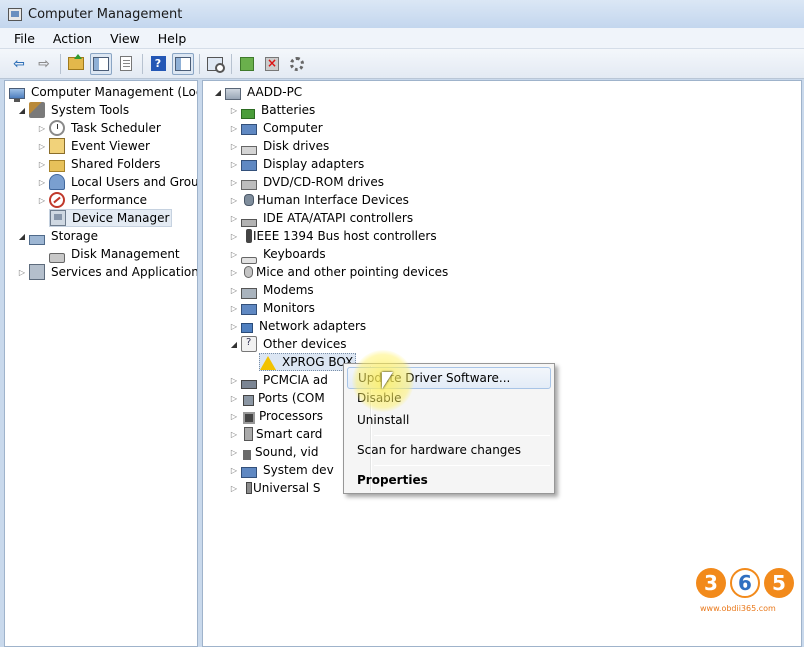  Describe the element at coordinates (215, 64) in the screenshot. I see `scan-hardware-button` at that location.